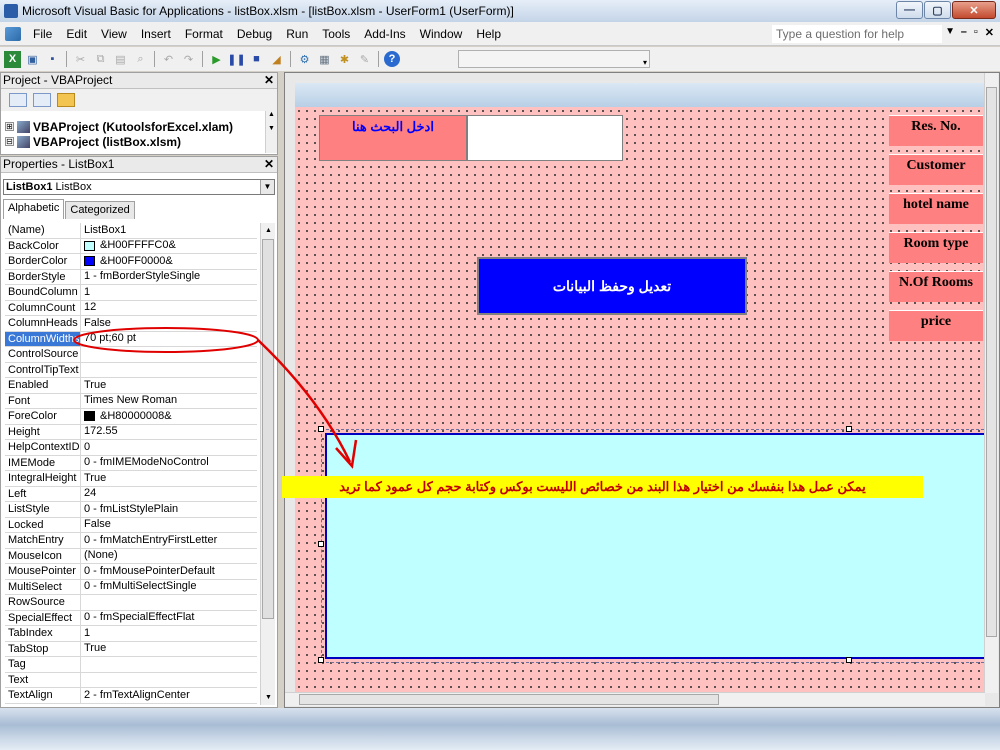 Image resolution: width=1000 pixels, height=750 pixels. Describe the element at coordinates (364, 59) in the screenshot. I see `toolbox-icon: ✎` at that location.